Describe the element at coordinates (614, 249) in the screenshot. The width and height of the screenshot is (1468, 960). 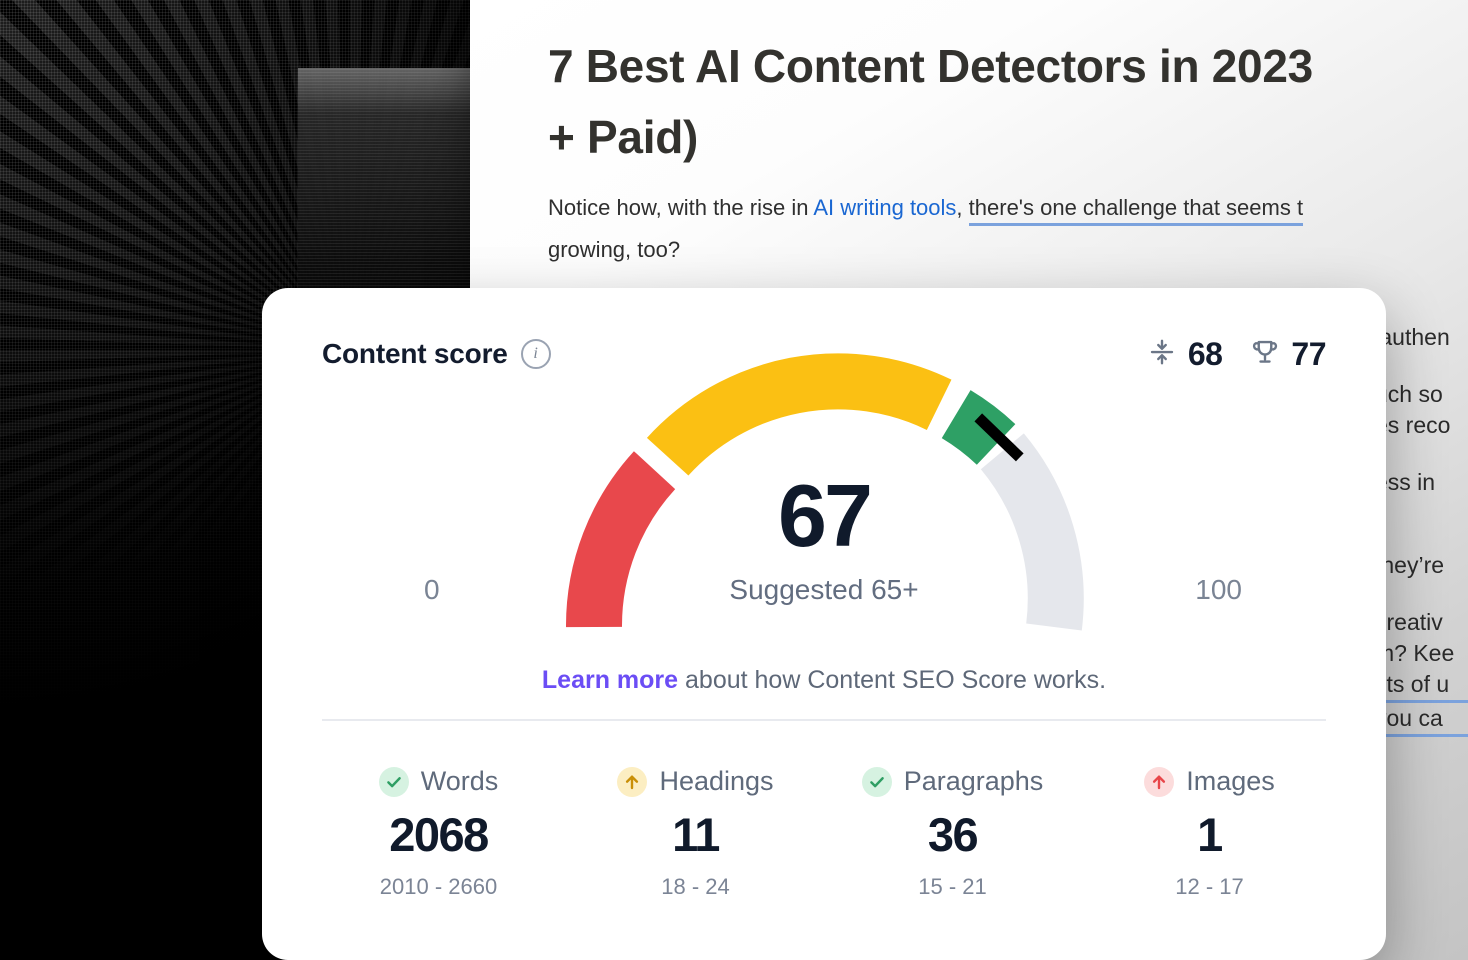
I see `article-intro-line2: growing, too?` at that location.